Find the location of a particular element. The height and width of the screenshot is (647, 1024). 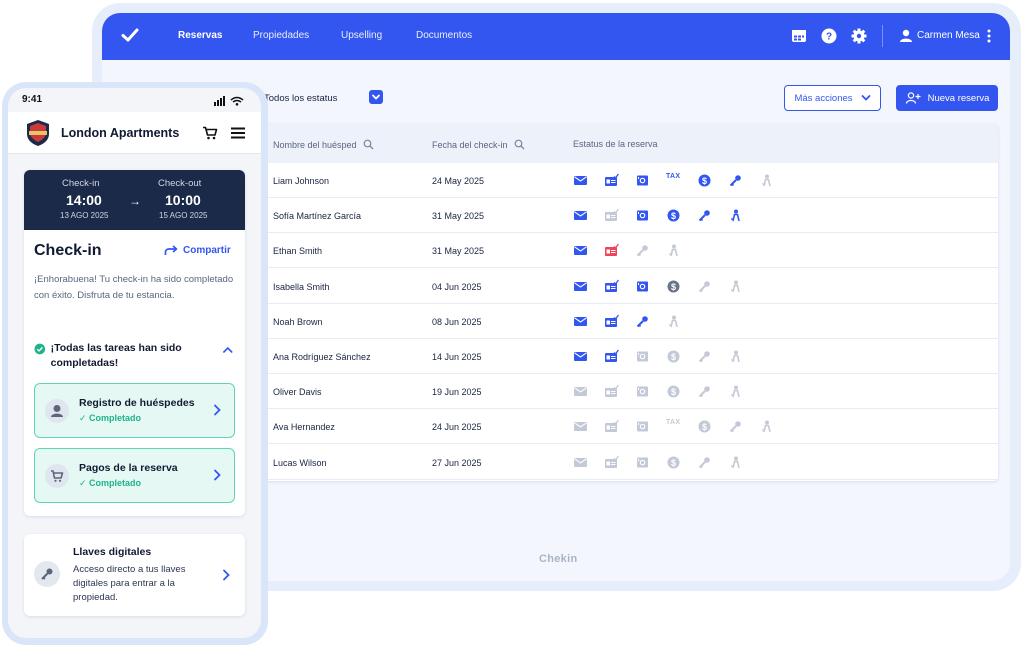

checkin-date: 24 Jun 2025 is located at coordinates (457, 427).